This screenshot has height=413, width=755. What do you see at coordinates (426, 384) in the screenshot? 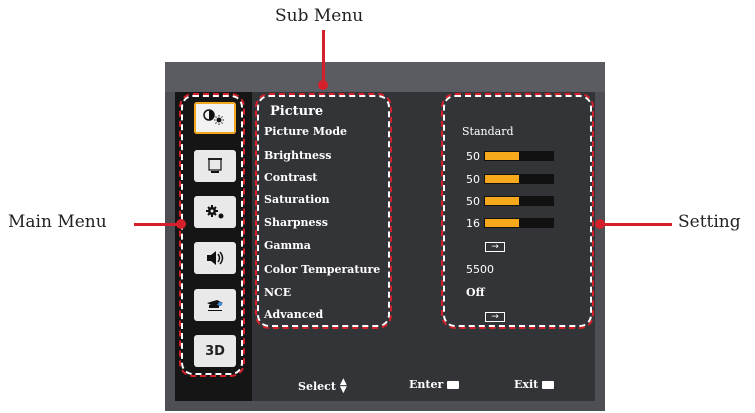
I see `footer-enter-label: Enter` at bounding box center [426, 384].